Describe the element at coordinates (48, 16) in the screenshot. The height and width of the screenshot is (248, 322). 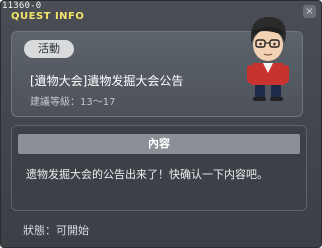
I see `window-title: QUEST INFO` at that location.